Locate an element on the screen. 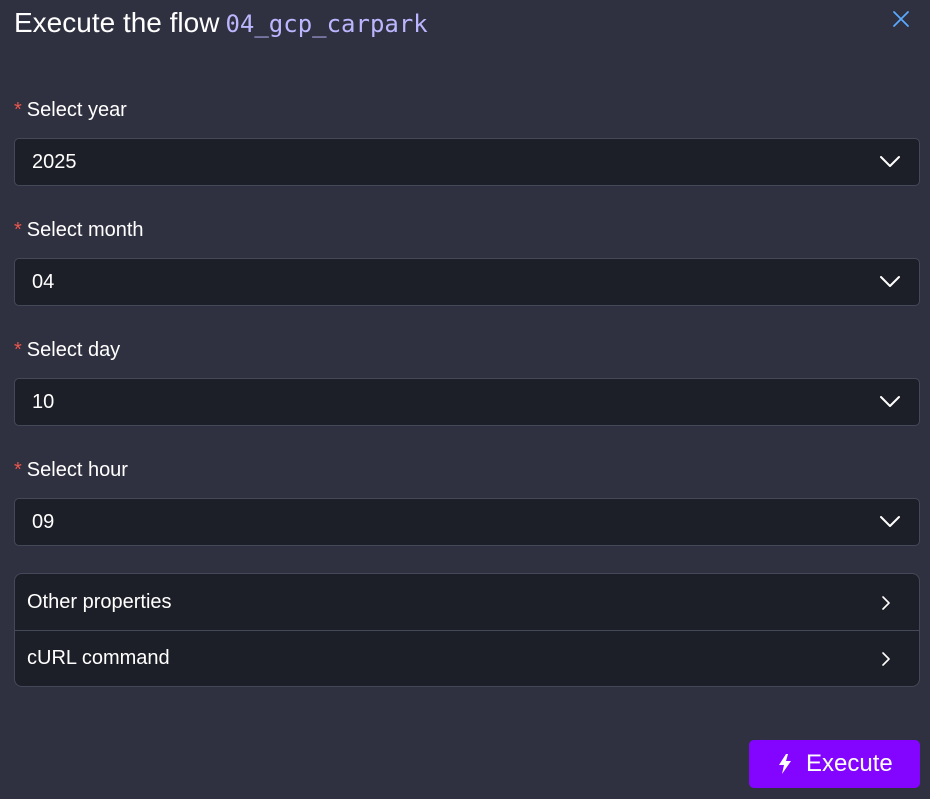  field-label: * Select day is located at coordinates (467, 350).